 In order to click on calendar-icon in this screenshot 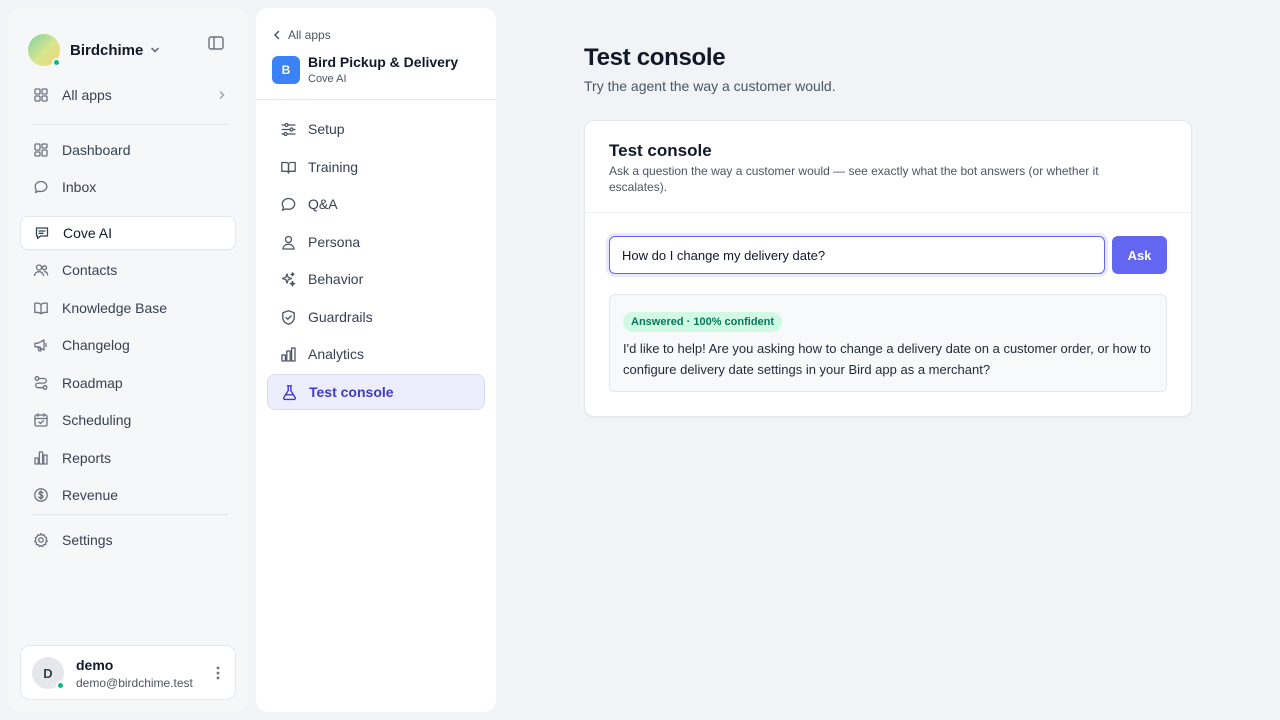, I will do `click(41, 420)`.